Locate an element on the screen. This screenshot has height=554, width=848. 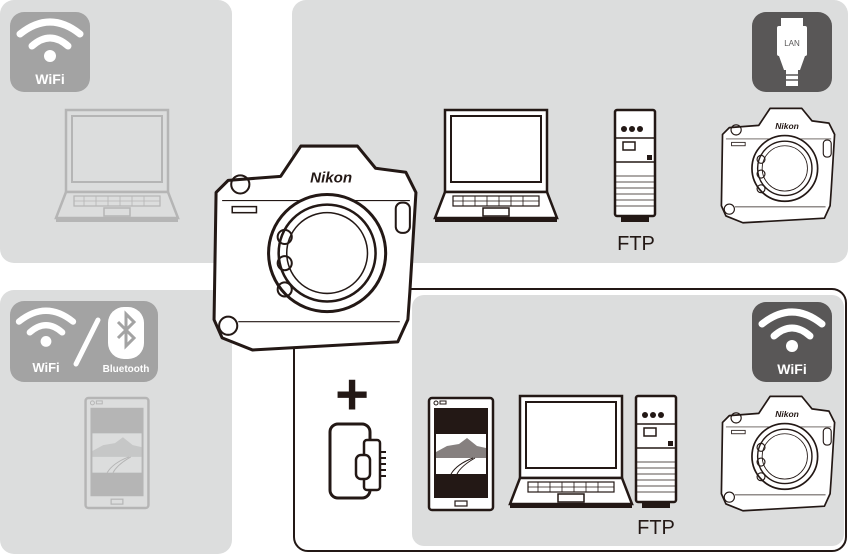
bluetooth-label: Bluetooth is located at coordinates (126, 369).